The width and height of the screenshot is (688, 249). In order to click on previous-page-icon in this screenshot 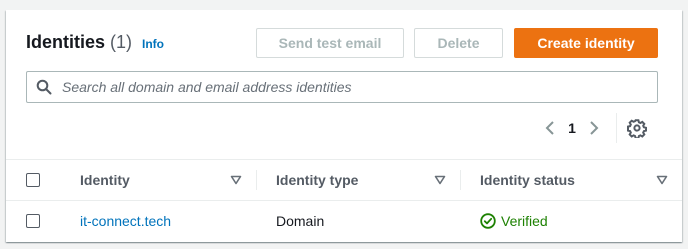, I will do `click(550, 128)`.